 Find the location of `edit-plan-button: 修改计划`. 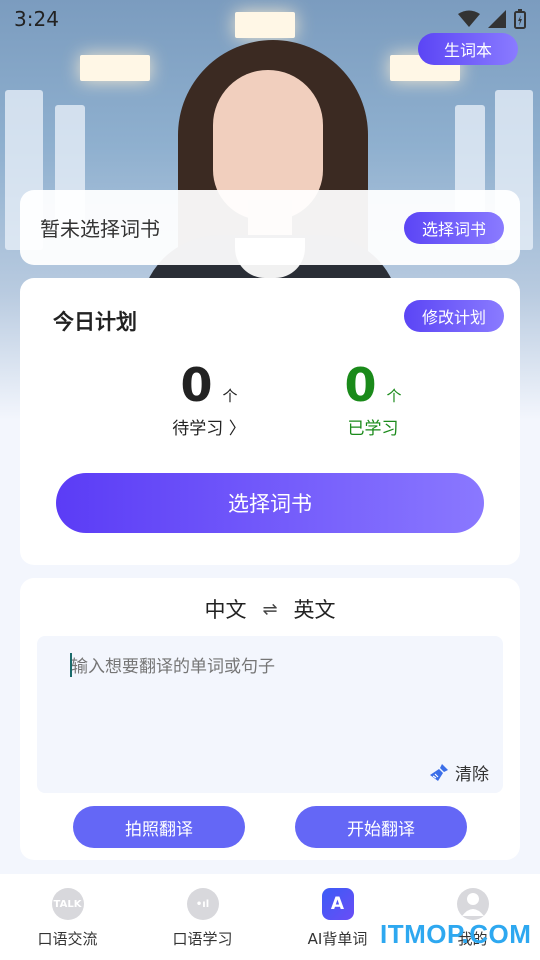

edit-plan-button: 修改计划 is located at coordinates (453, 316).